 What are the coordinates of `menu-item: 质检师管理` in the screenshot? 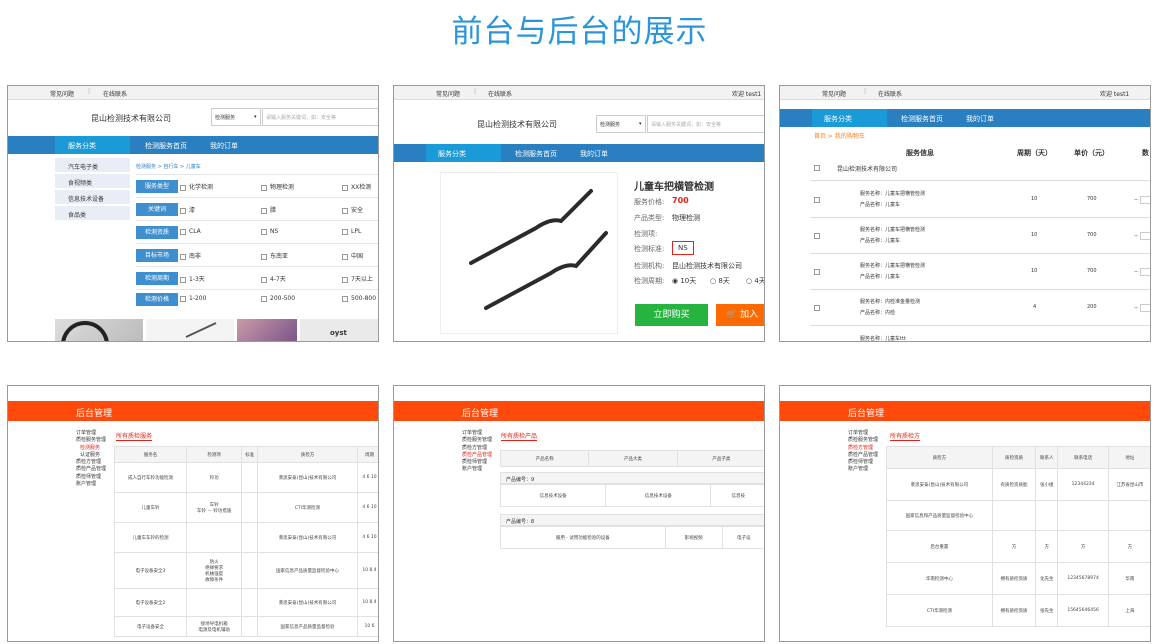 It's located at (91, 477).